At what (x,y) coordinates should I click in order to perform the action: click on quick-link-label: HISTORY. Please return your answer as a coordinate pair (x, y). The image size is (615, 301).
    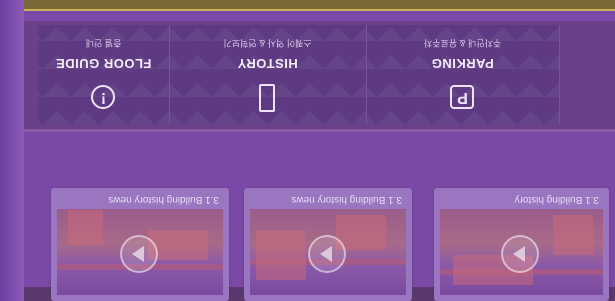
    Looking at the image, I should click on (267, 63).